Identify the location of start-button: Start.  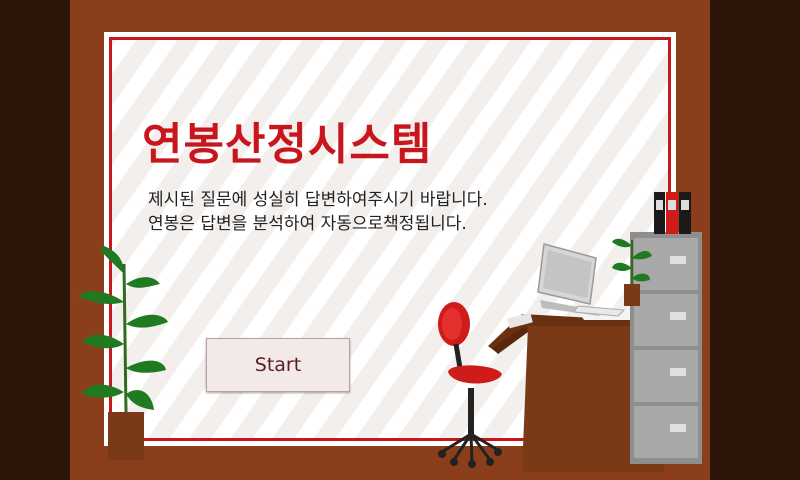
(278, 365).